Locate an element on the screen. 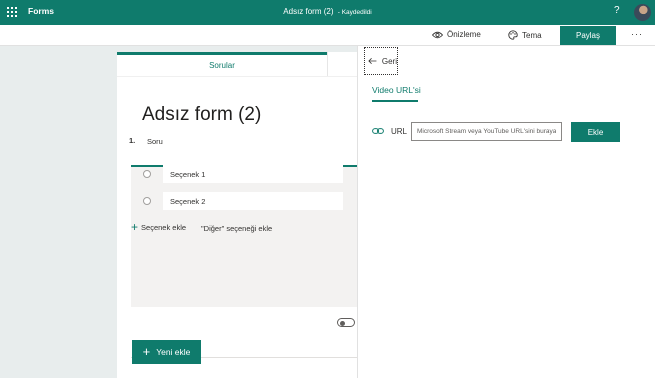  option-row: Seçenek 1 is located at coordinates (235, 174).